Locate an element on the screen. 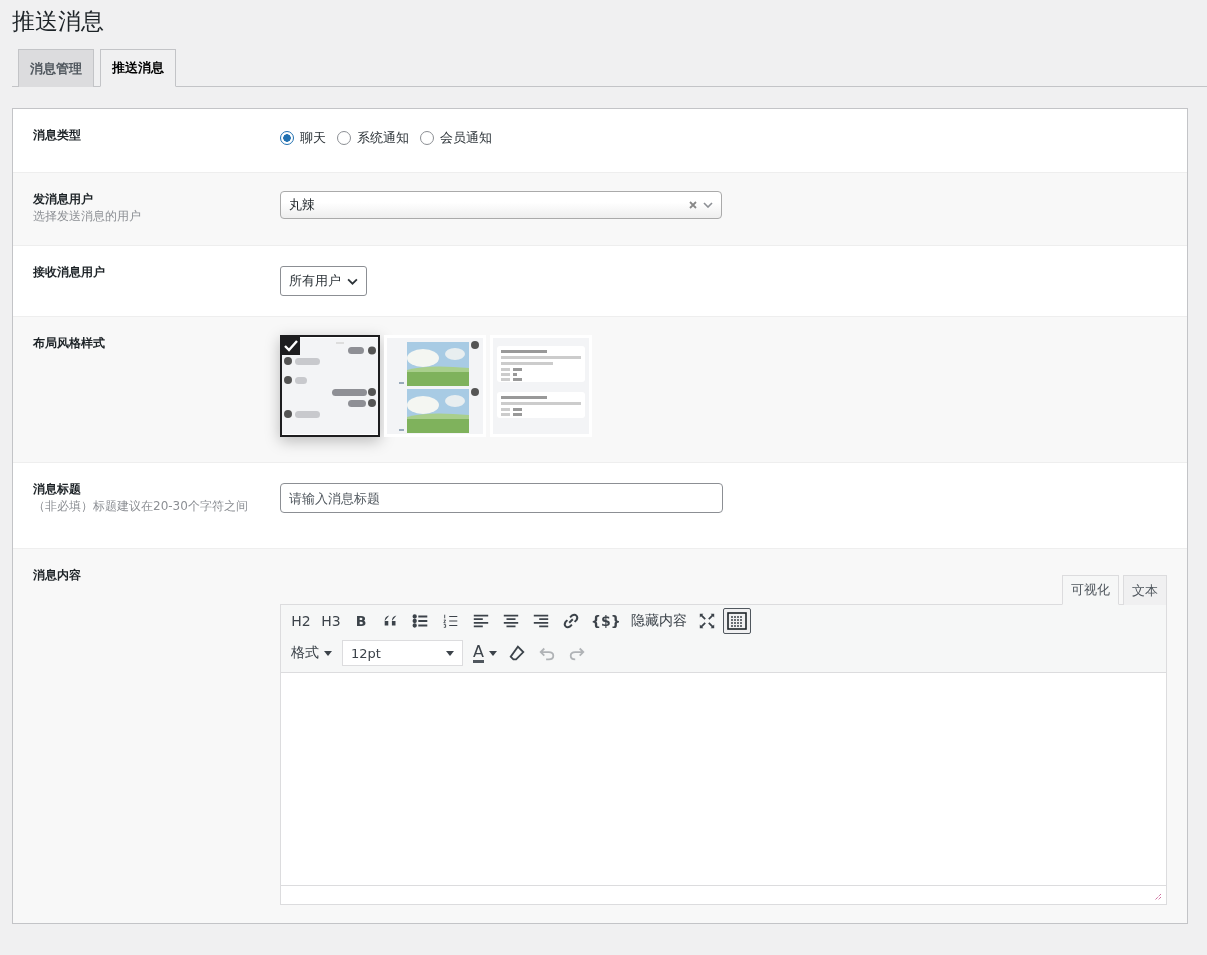 The height and width of the screenshot is (955, 1207). recipient-select: 所有用户 is located at coordinates (323, 281).